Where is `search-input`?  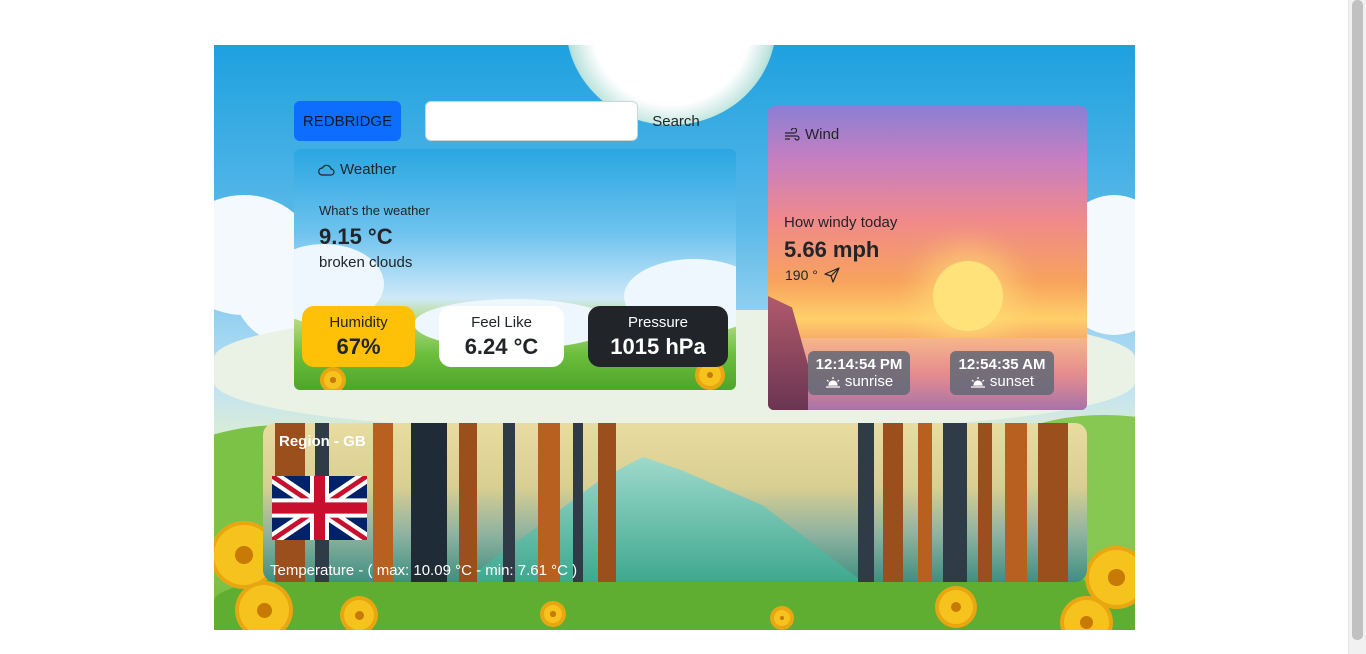
search-input is located at coordinates (531, 121).